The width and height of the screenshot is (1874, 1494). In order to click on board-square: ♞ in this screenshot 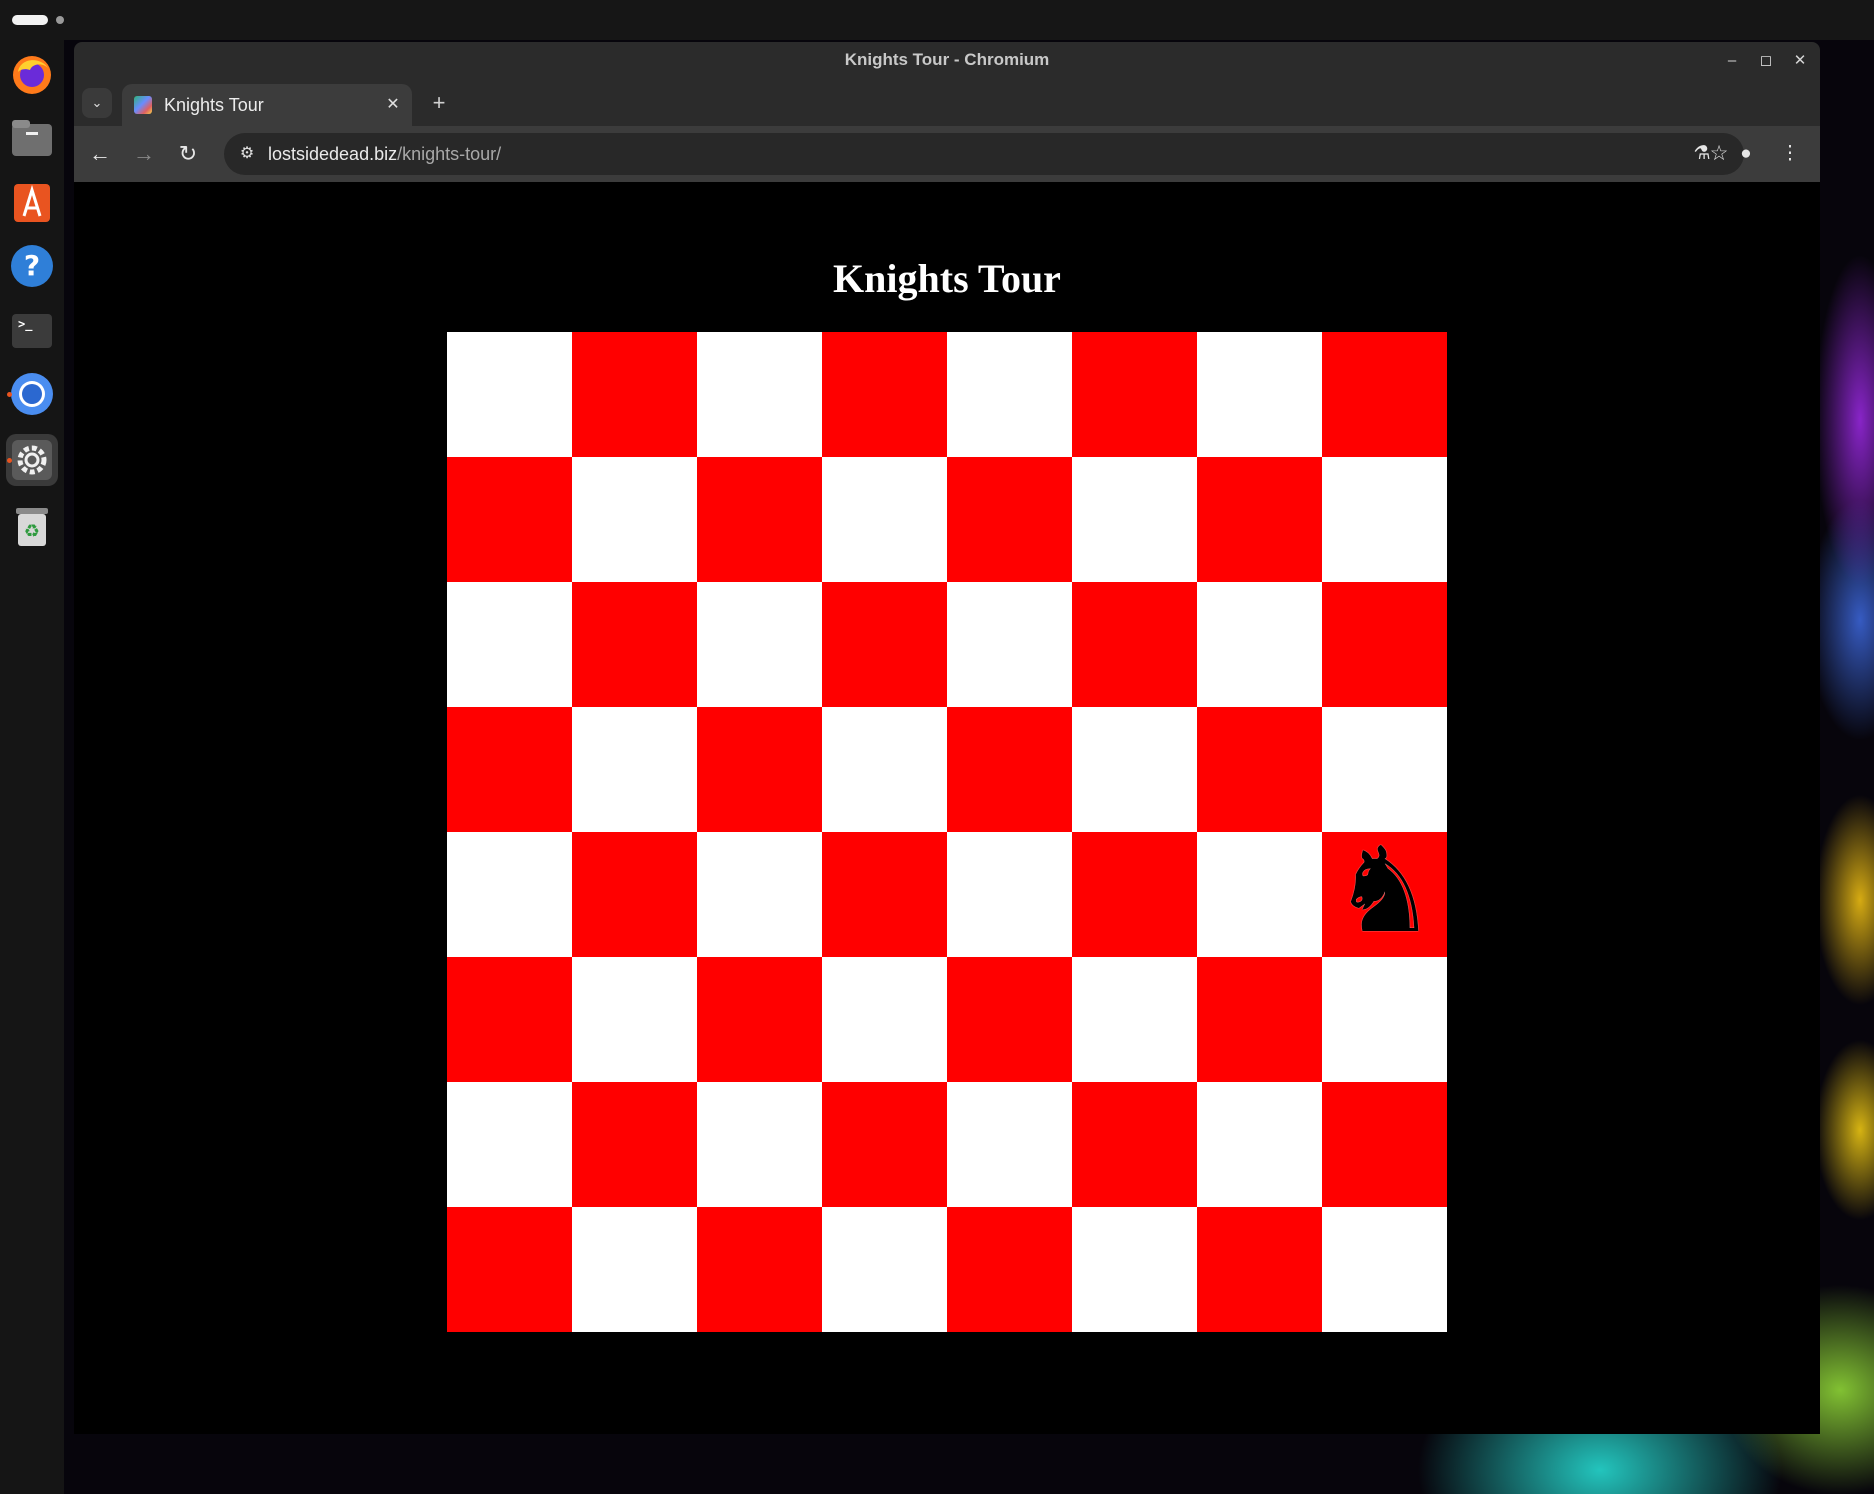, I will do `click(1384, 894)`.